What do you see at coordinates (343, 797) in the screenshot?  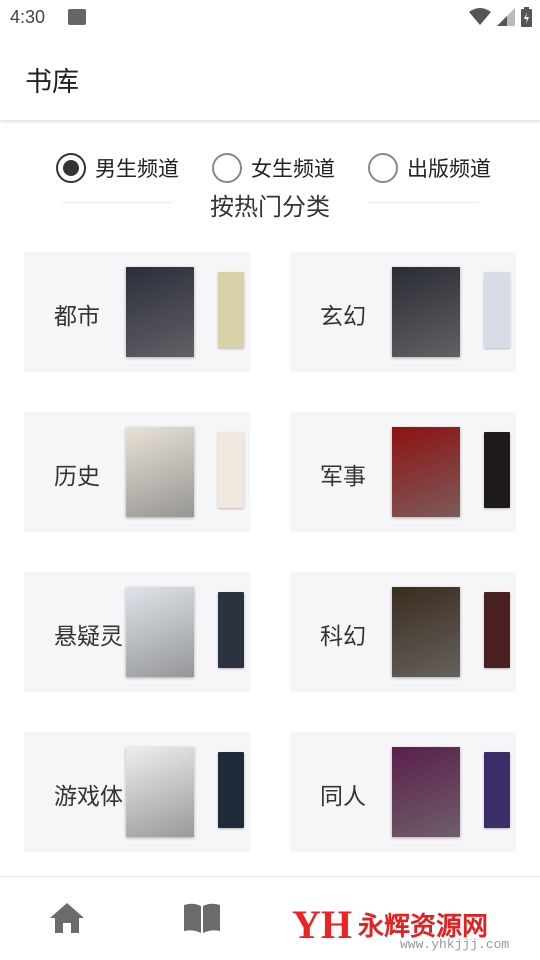 I see `category-label: 同人` at bounding box center [343, 797].